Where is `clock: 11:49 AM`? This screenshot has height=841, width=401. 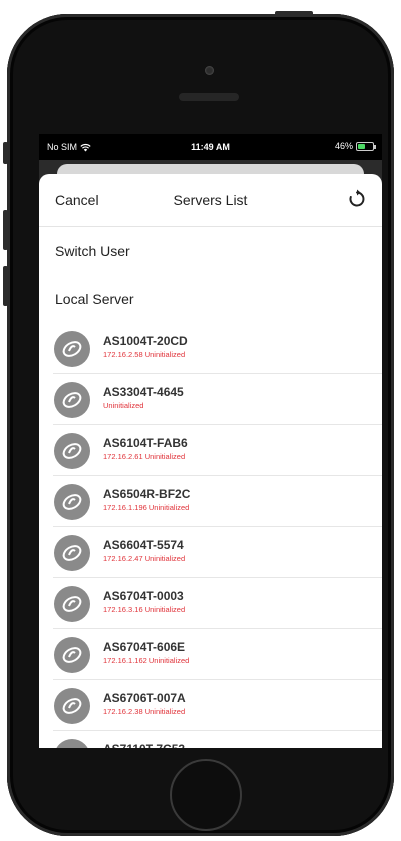
clock: 11:49 AM is located at coordinates (210, 147).